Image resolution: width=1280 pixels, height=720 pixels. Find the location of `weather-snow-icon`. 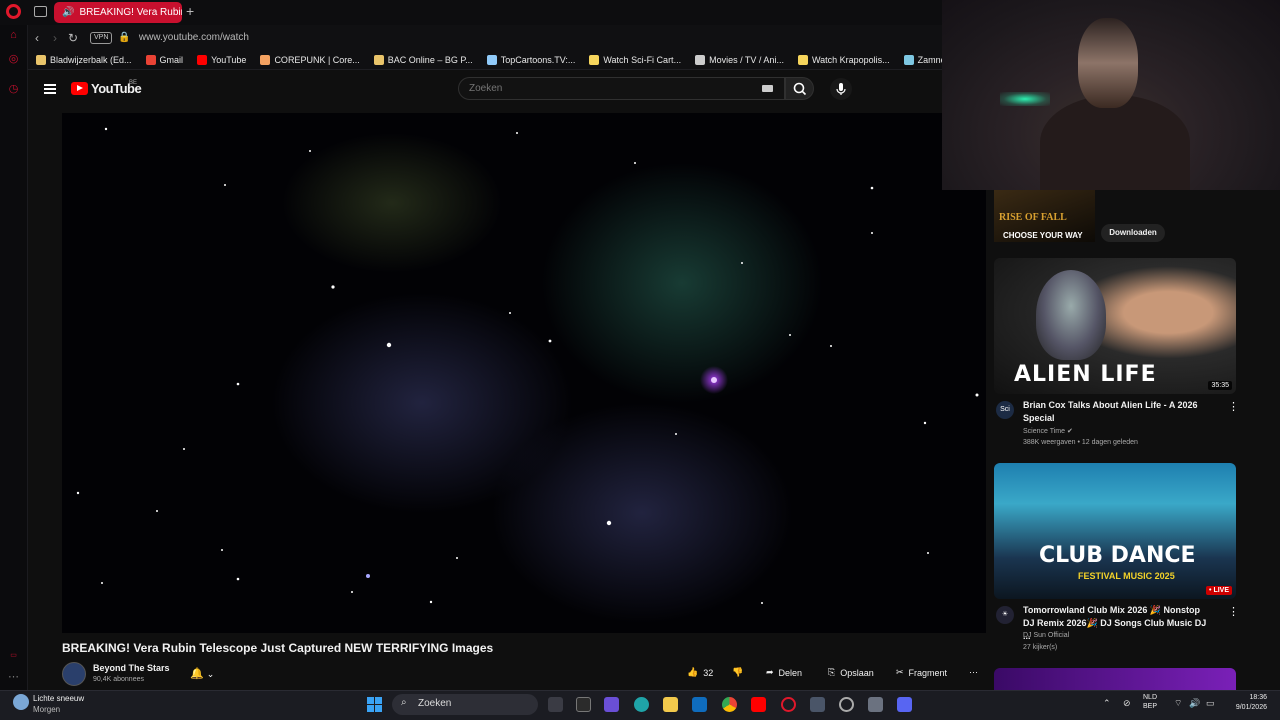

weather-snow-icon is located at coordinates (21, 702).